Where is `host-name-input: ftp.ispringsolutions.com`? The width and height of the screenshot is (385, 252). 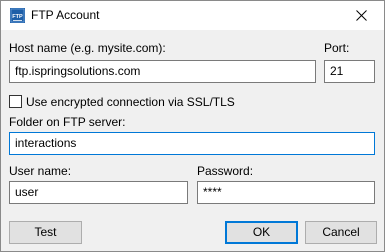 host-name-input: ftp.ispringsolutions.com is located at coordinates (162, 71).